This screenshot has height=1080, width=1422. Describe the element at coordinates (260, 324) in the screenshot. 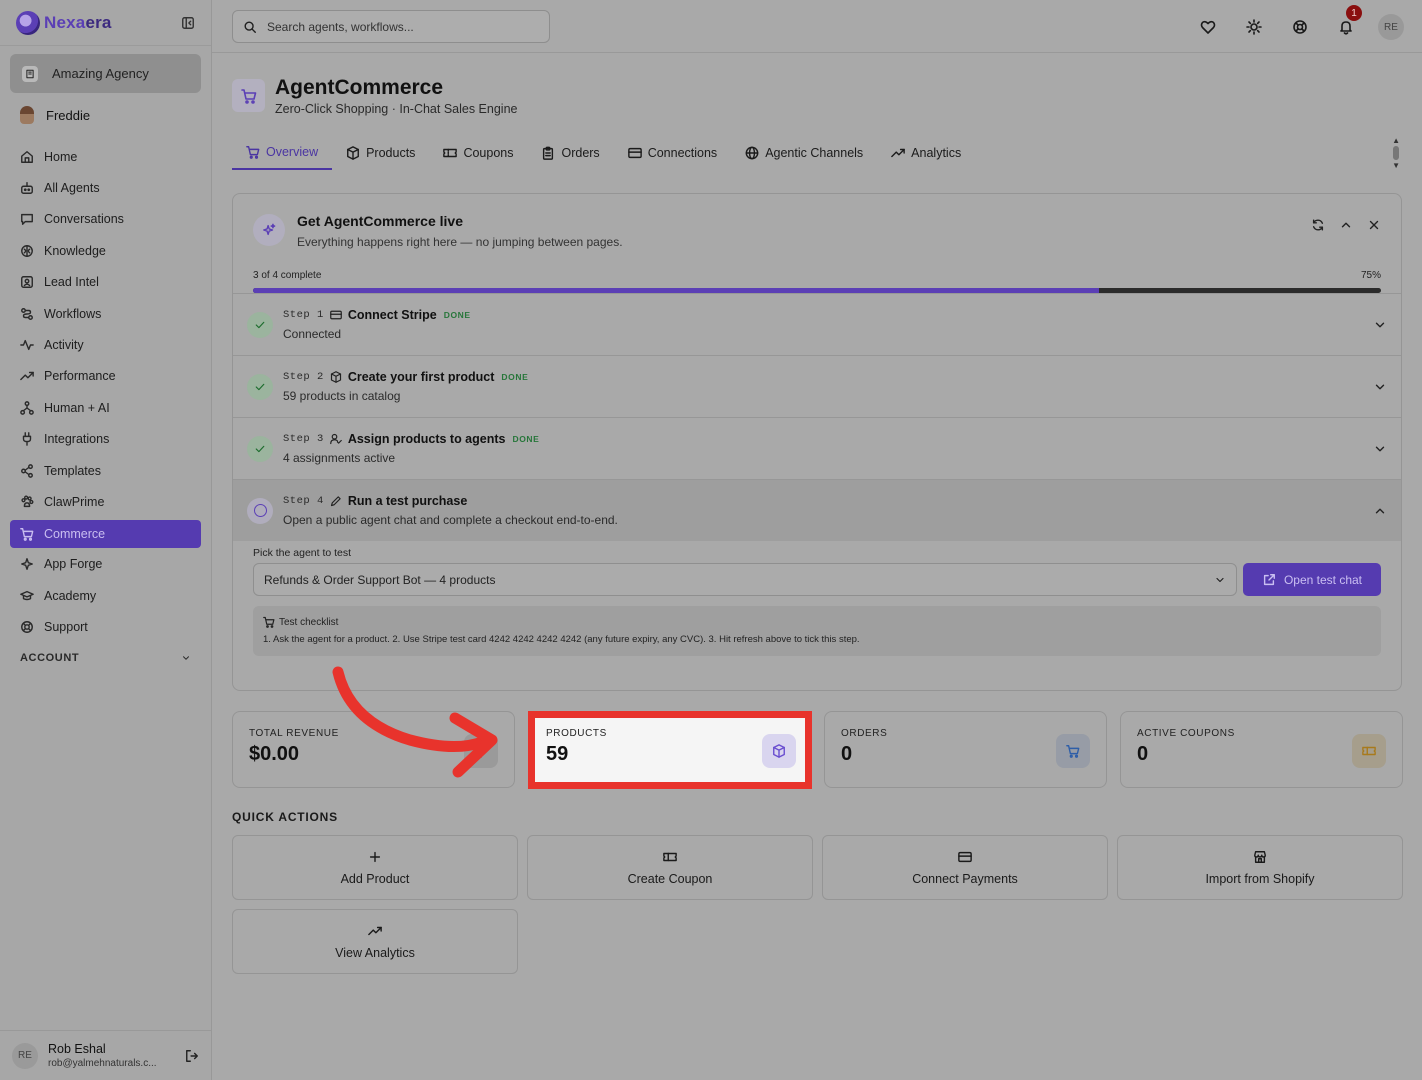

I see `check-icon` at that location.